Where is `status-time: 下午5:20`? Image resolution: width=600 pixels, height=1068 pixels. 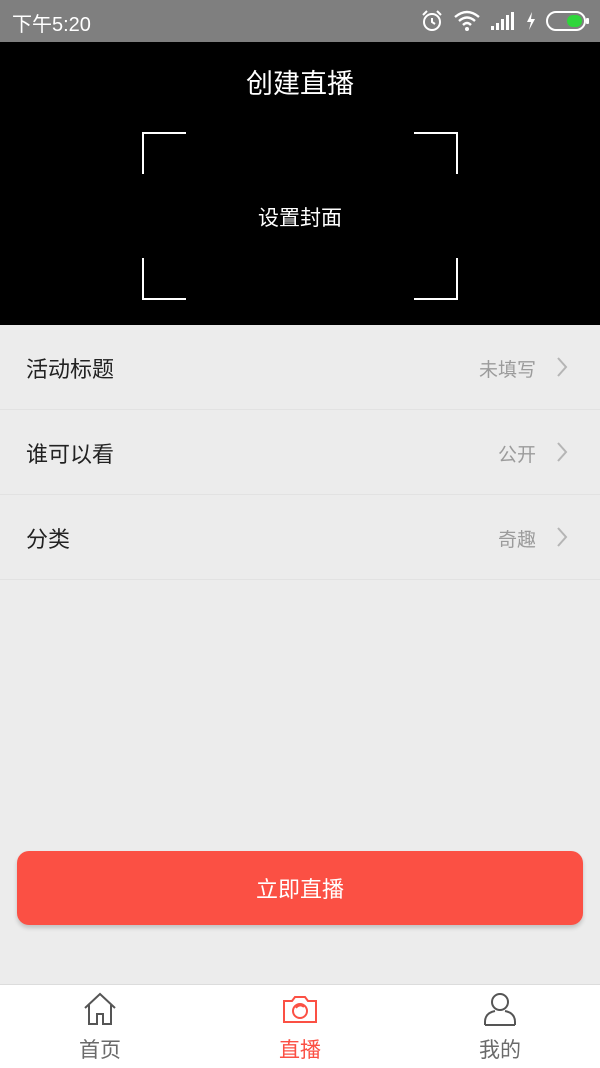
status-time: 下午5:20 is located at coordinates (51, 25).